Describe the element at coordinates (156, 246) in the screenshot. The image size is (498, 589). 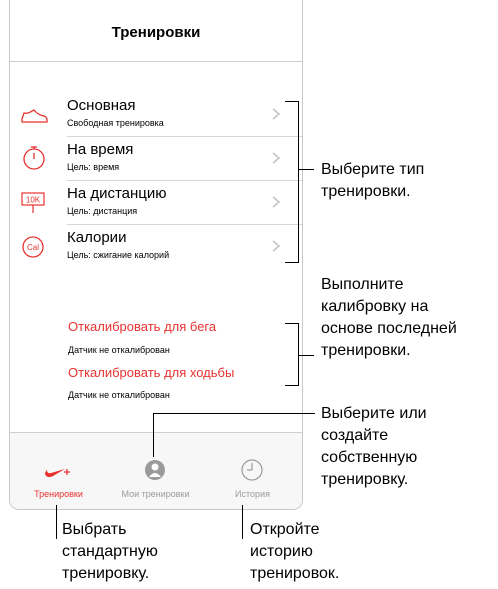
I see `workout-row-calories: Cal Калории Цель: сжигание калорий` at that location.